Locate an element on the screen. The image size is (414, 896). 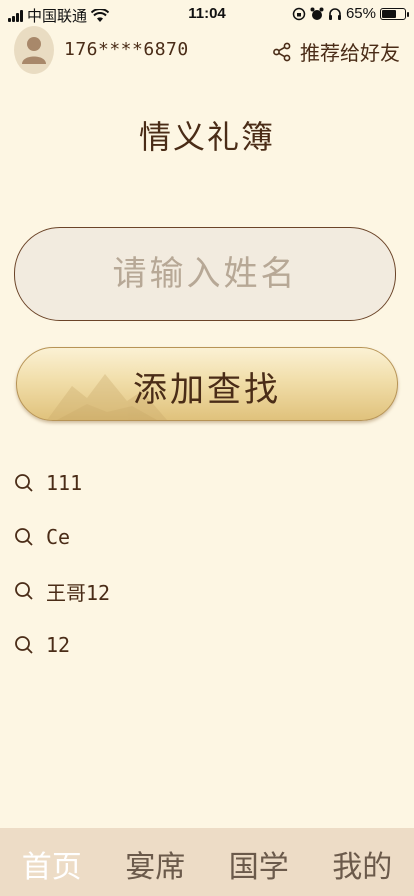
status-right: 65% is located at coordinates (350, 13).